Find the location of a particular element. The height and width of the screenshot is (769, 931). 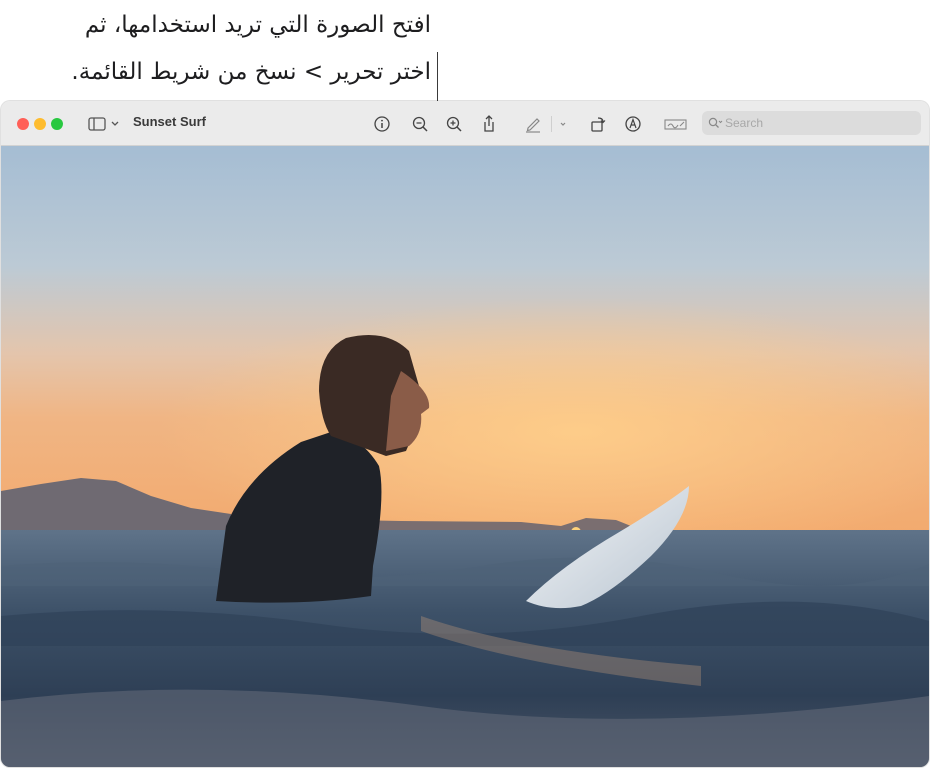

minimize-button is located at coordinates (40, 124).